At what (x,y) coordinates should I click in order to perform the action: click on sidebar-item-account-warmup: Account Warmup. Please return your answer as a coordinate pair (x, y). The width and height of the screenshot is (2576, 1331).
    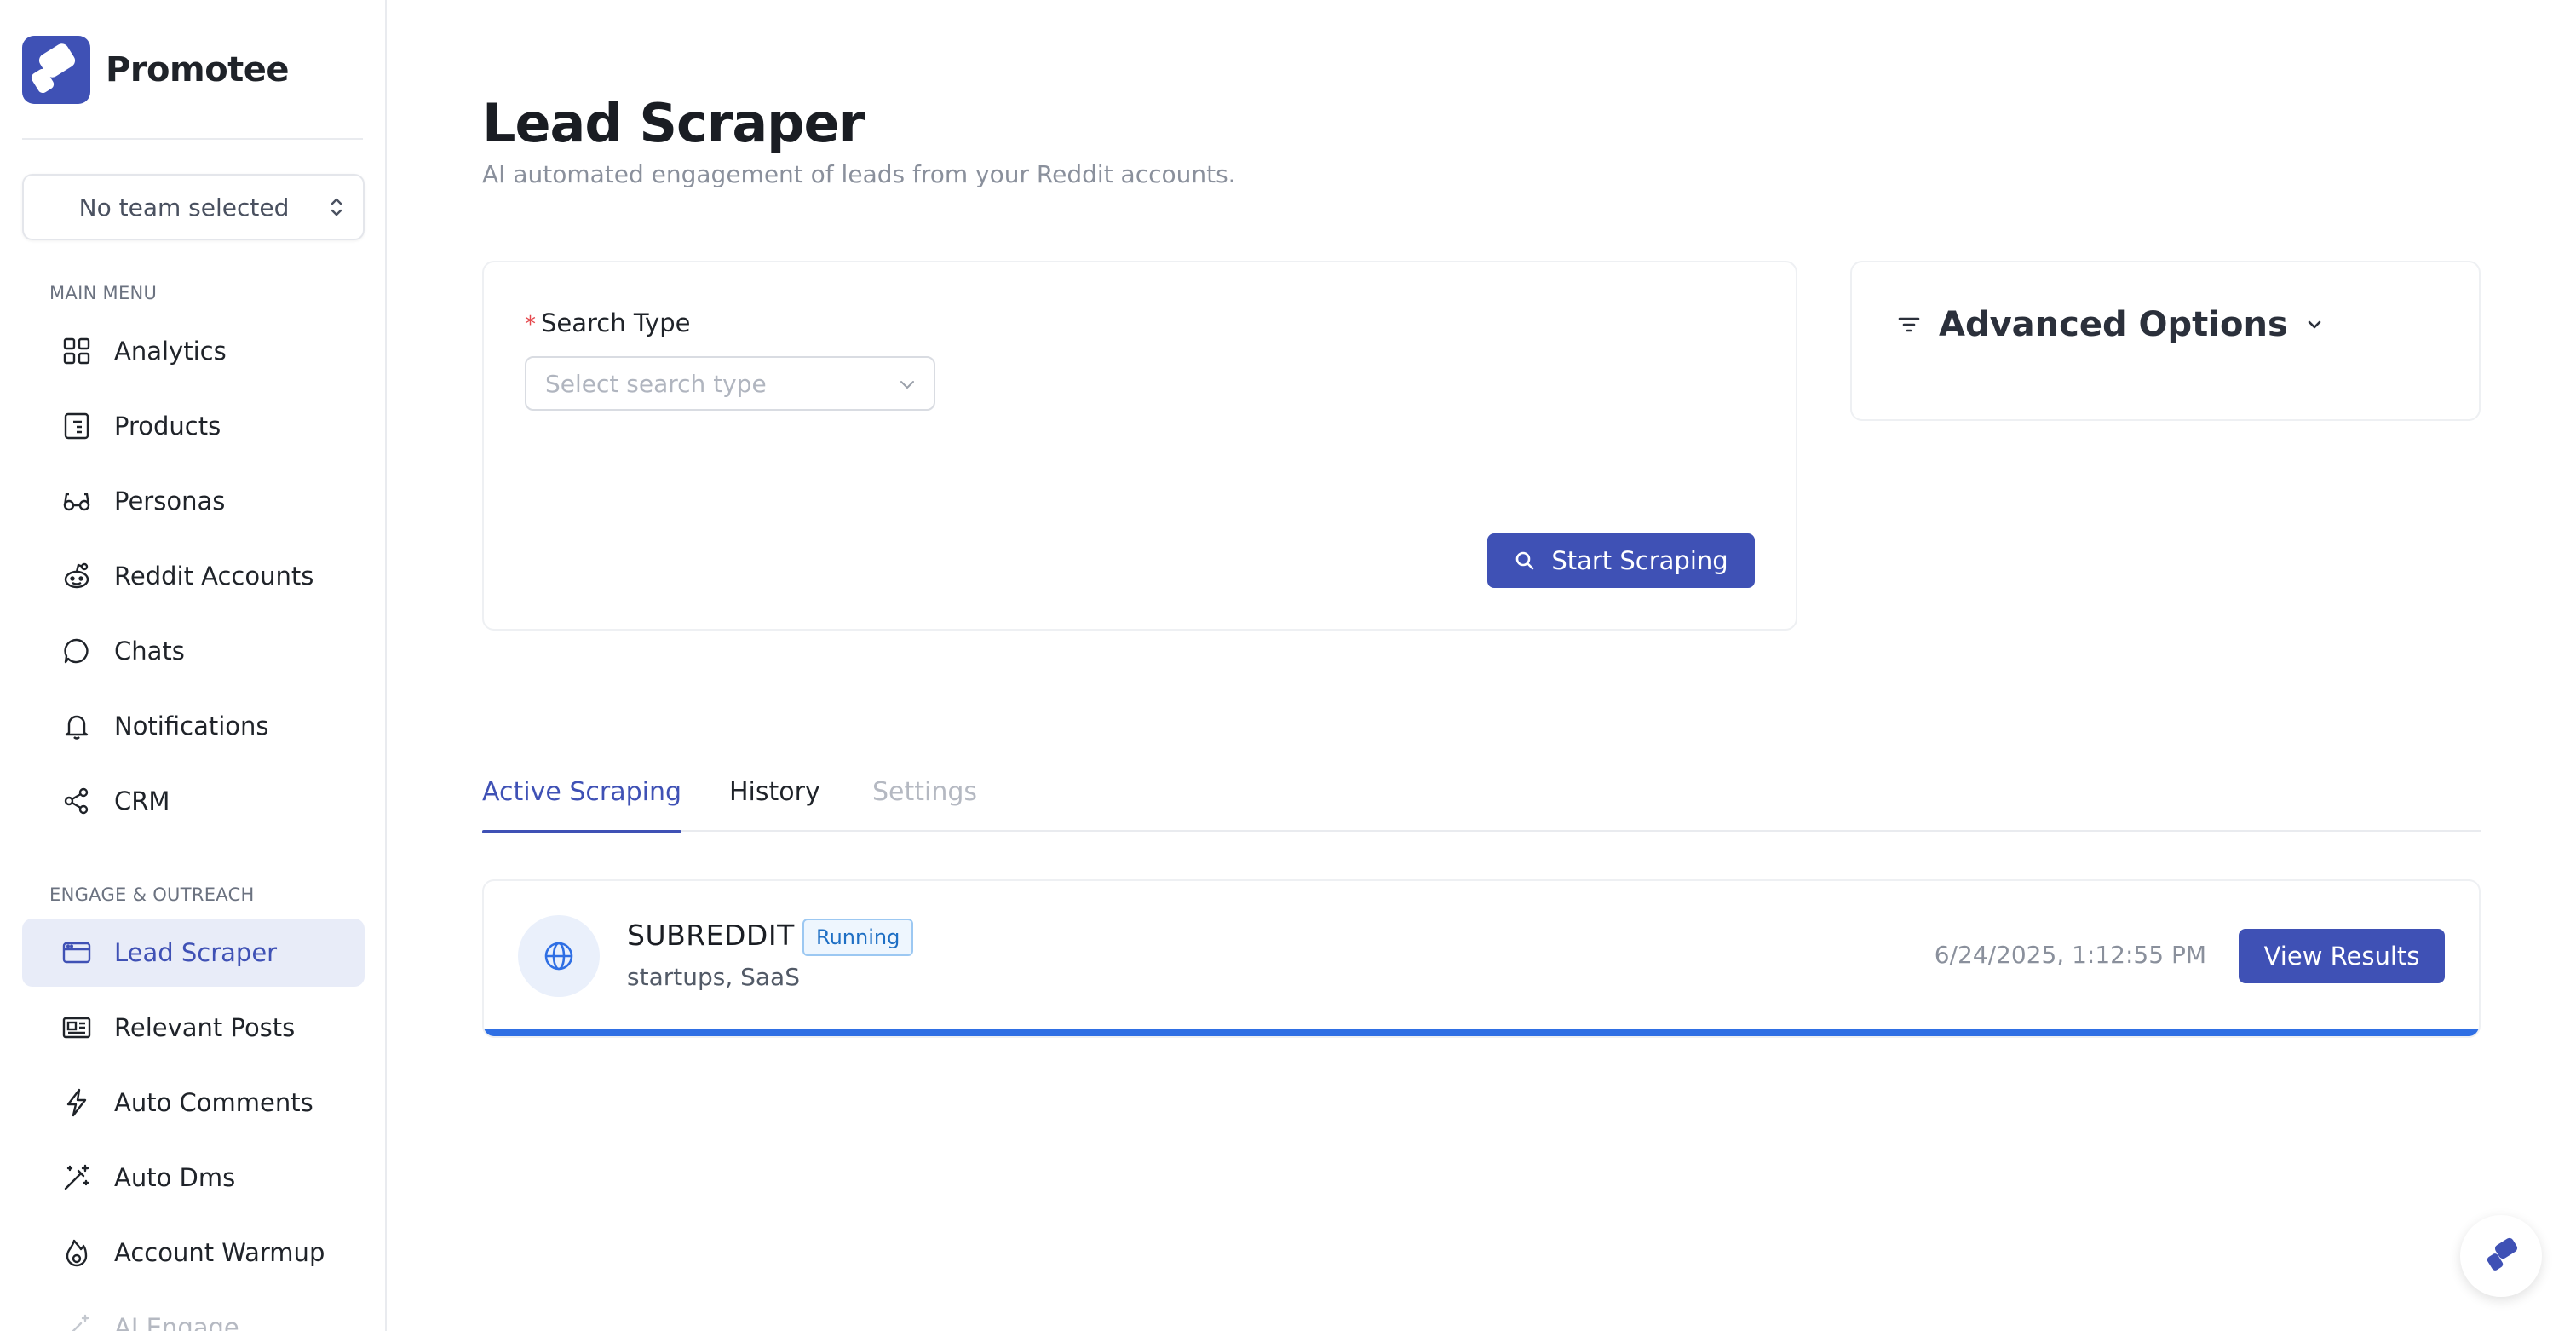
    Looking at the image, I should click on (194, 1253).